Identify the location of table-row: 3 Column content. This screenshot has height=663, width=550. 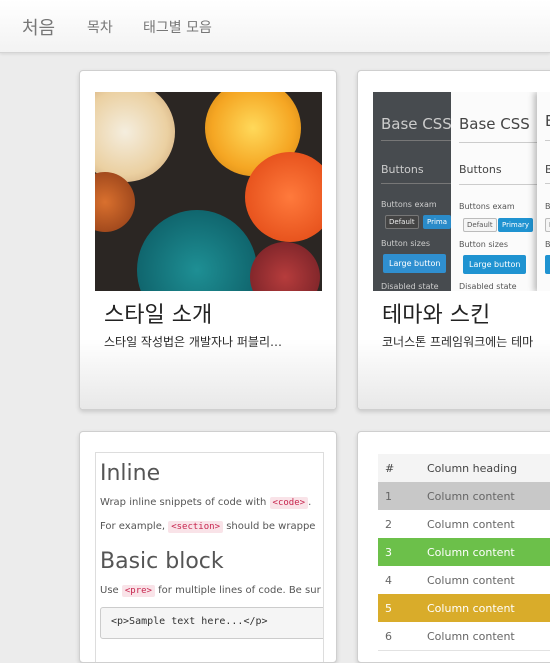
(464, 552).